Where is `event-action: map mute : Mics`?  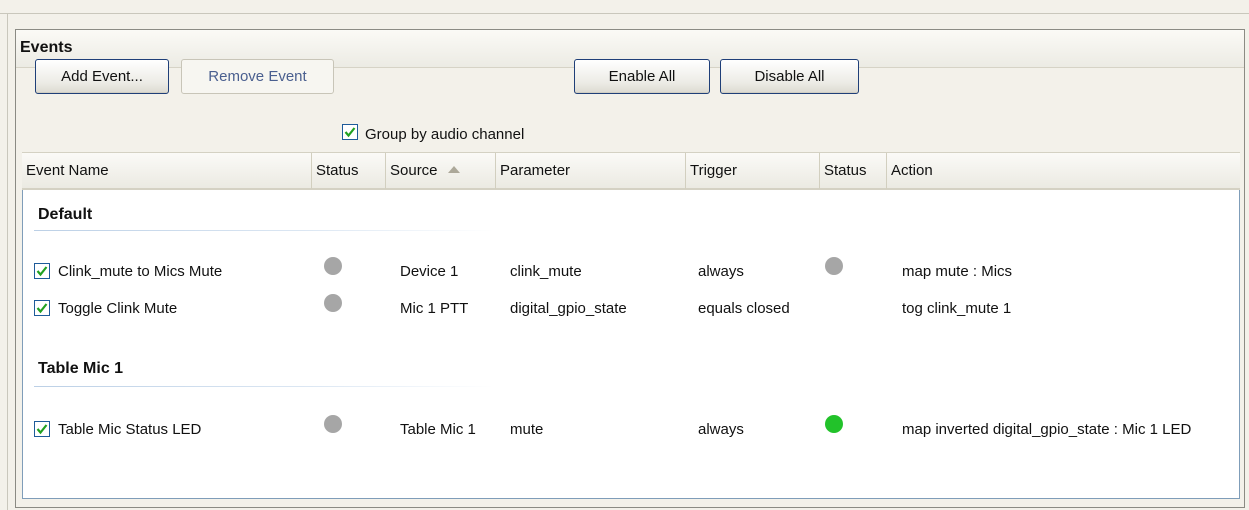 event-action: map mute : Mics is located at coordinates (957, 271).